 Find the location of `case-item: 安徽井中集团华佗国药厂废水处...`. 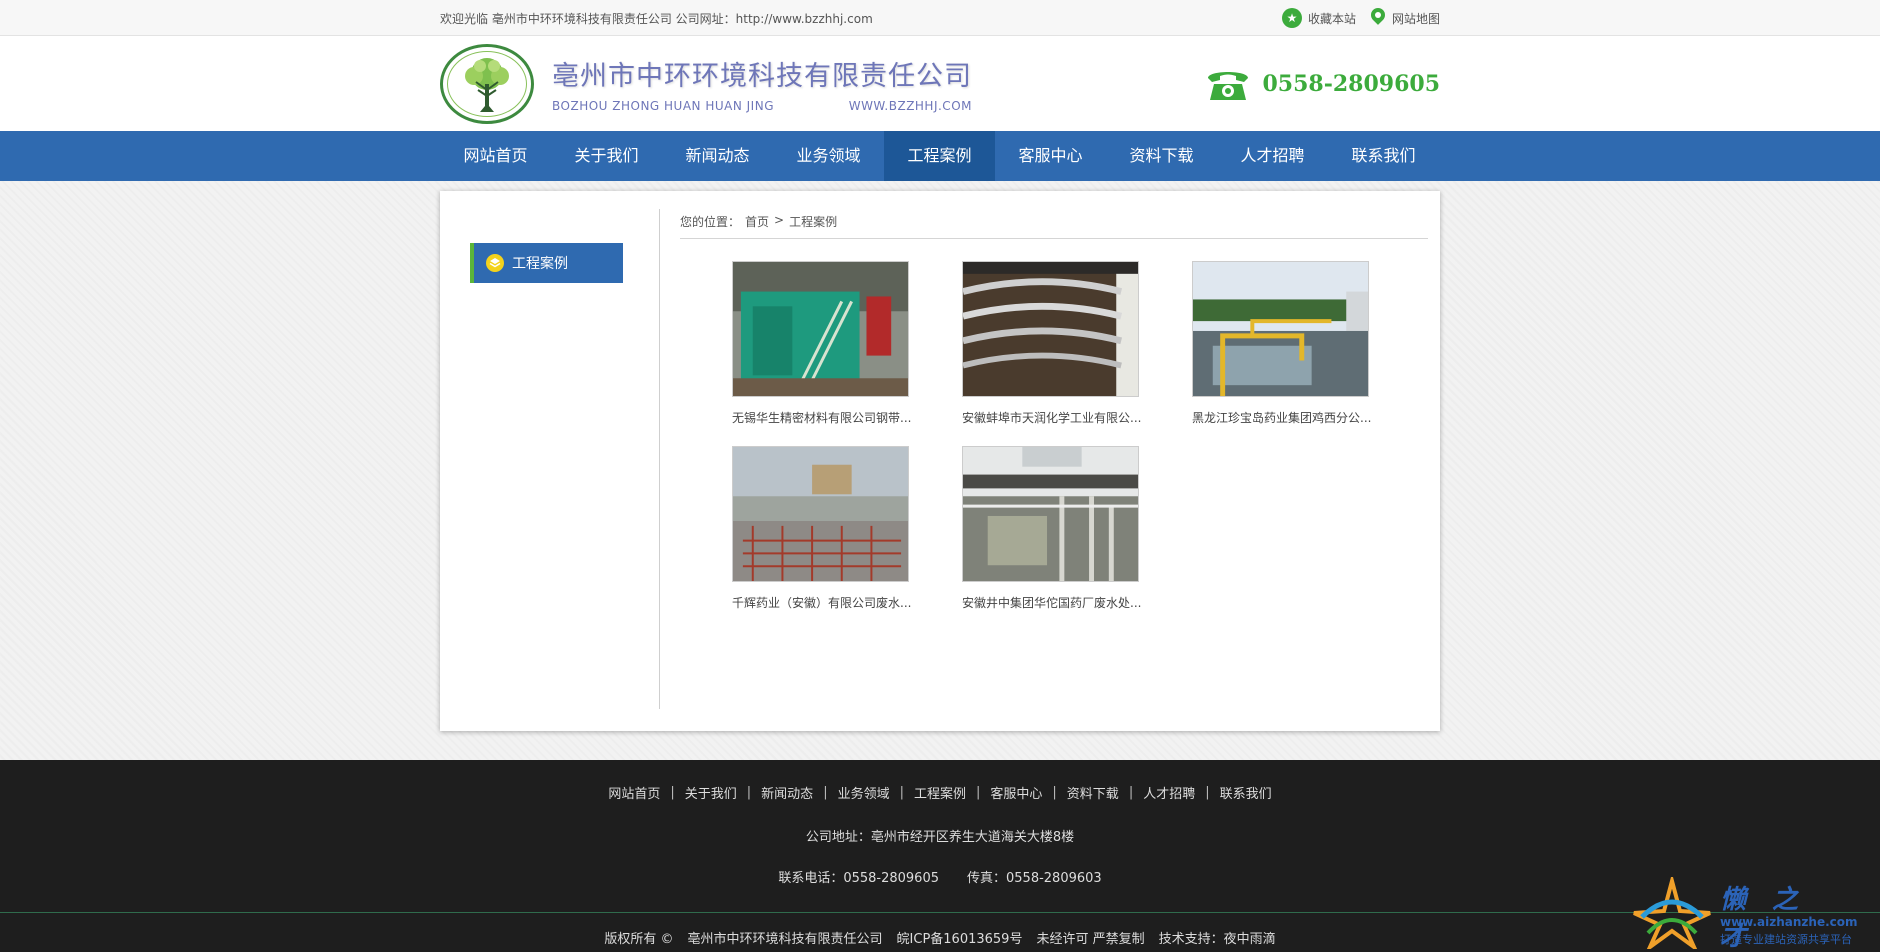

case-item: 安徽井中集团华佗国药厂废水处... is located at coordinates (1077, 528).